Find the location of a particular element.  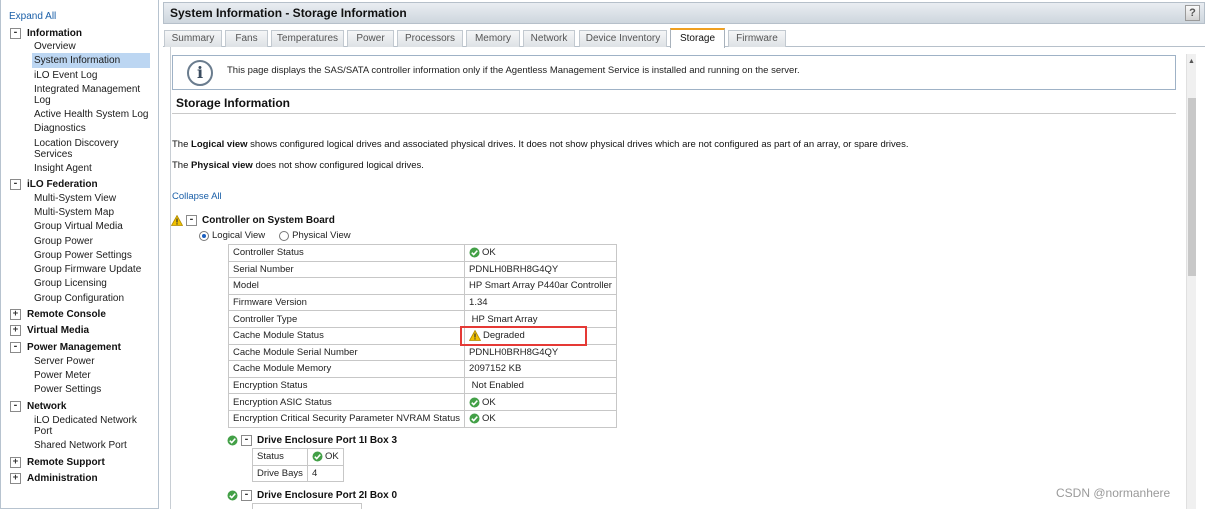

logical-view-label: Logical View is located at coordinates (238, 235).